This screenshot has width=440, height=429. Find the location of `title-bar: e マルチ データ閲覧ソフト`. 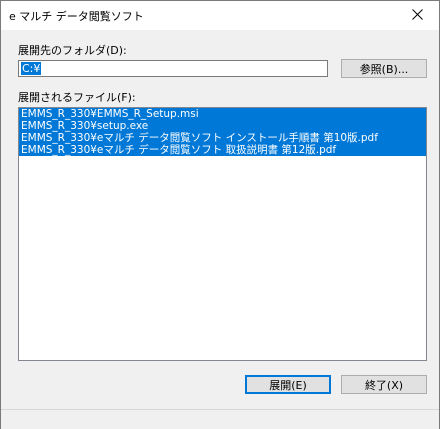

title-bar: e マルチ データ閲覧ソフト is located at coordinates (220, 15).